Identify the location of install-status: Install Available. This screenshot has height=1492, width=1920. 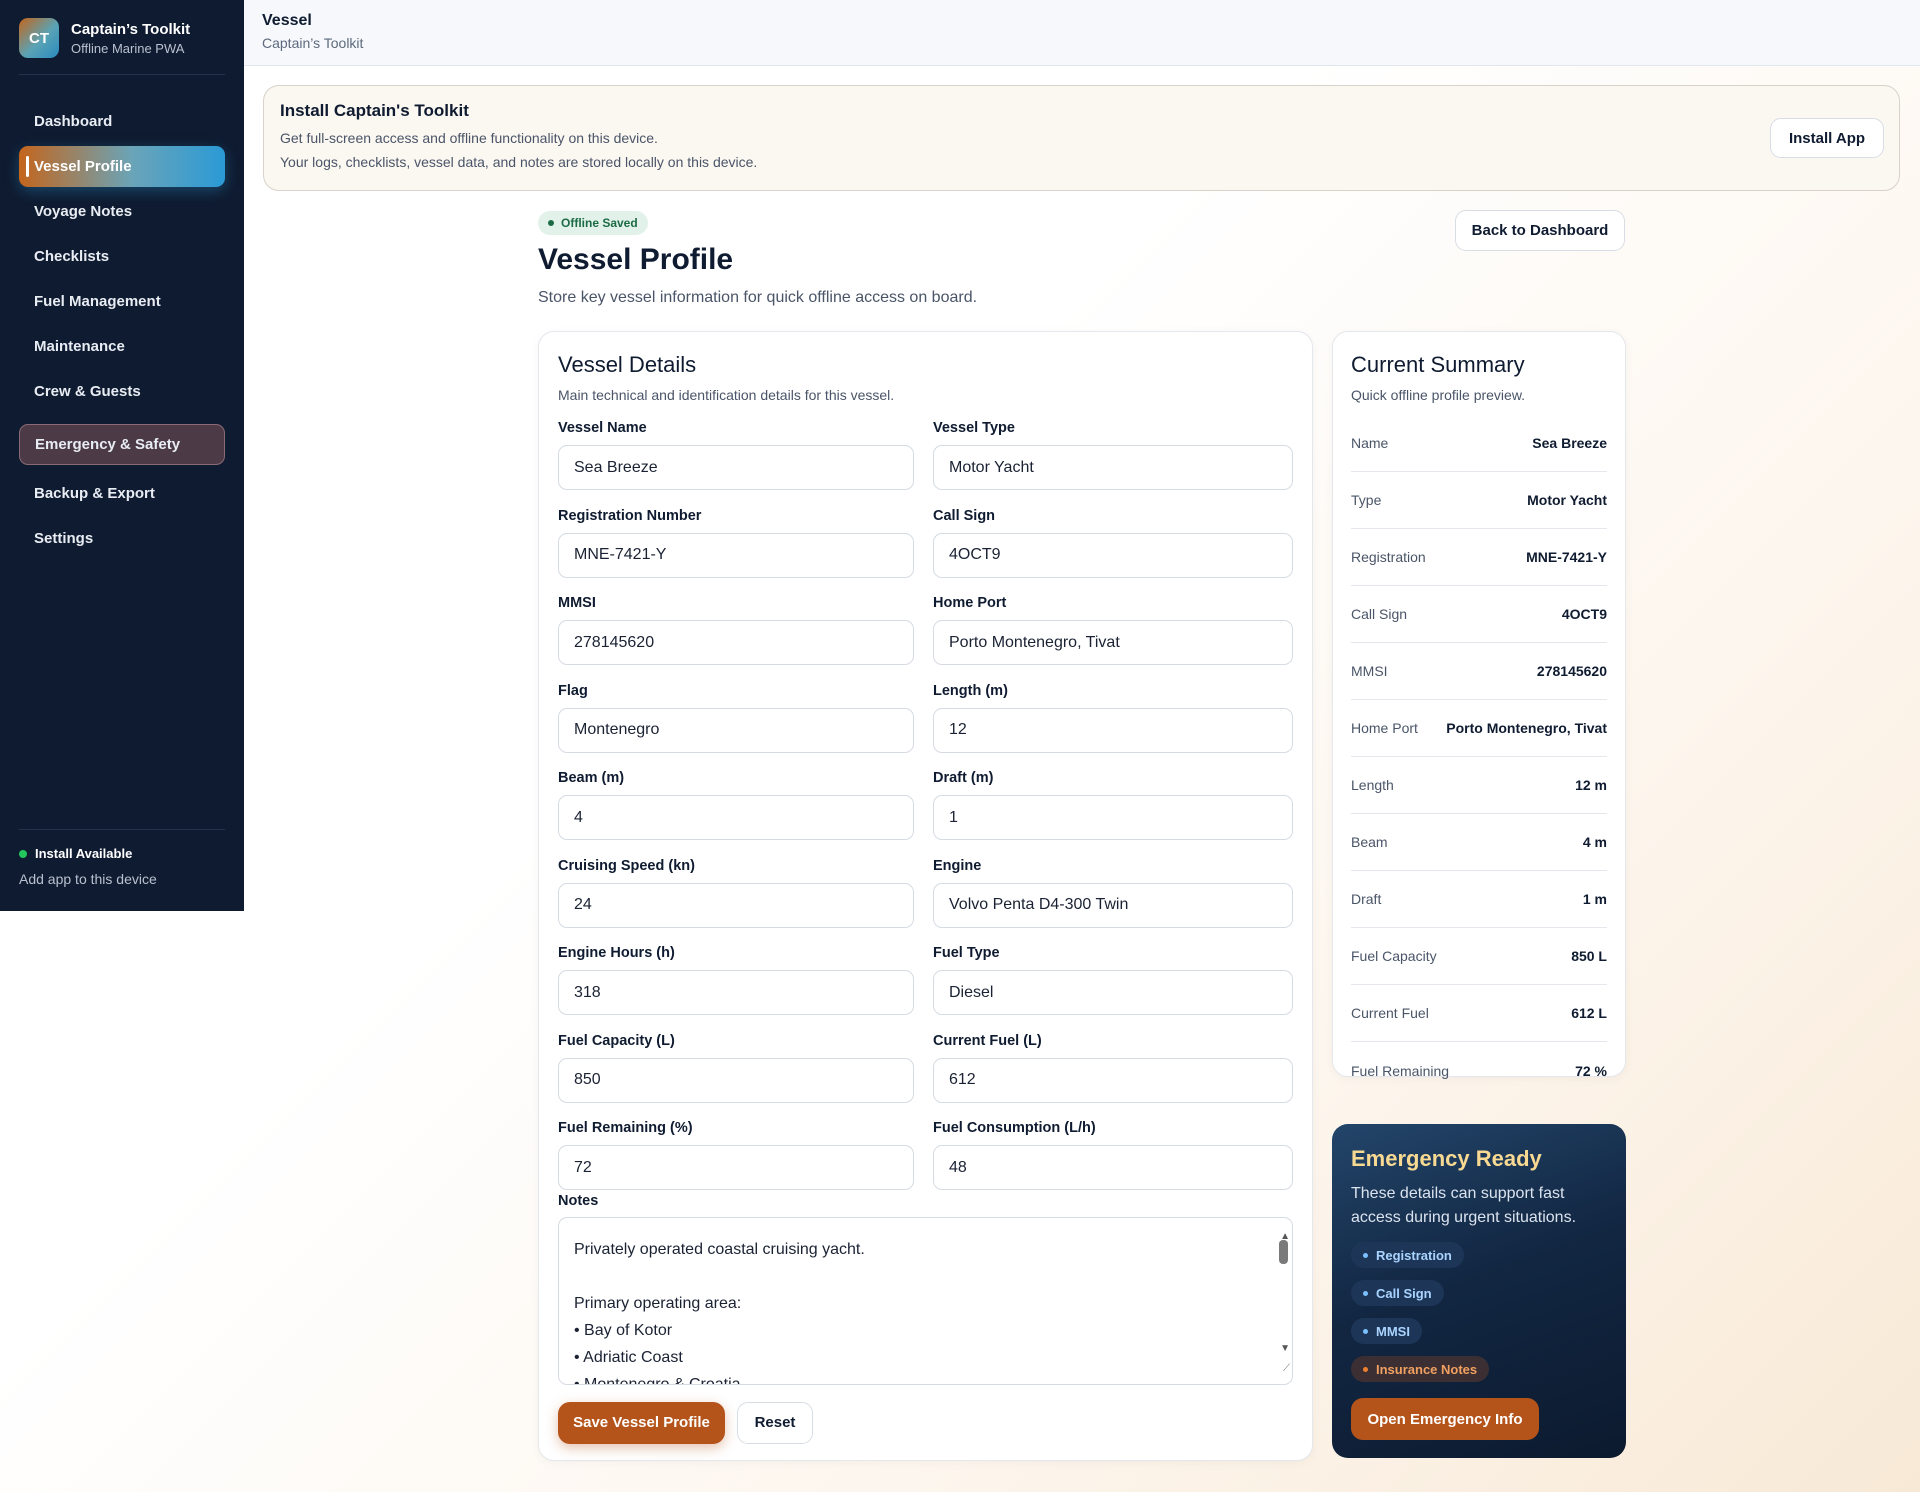
(122, 853).